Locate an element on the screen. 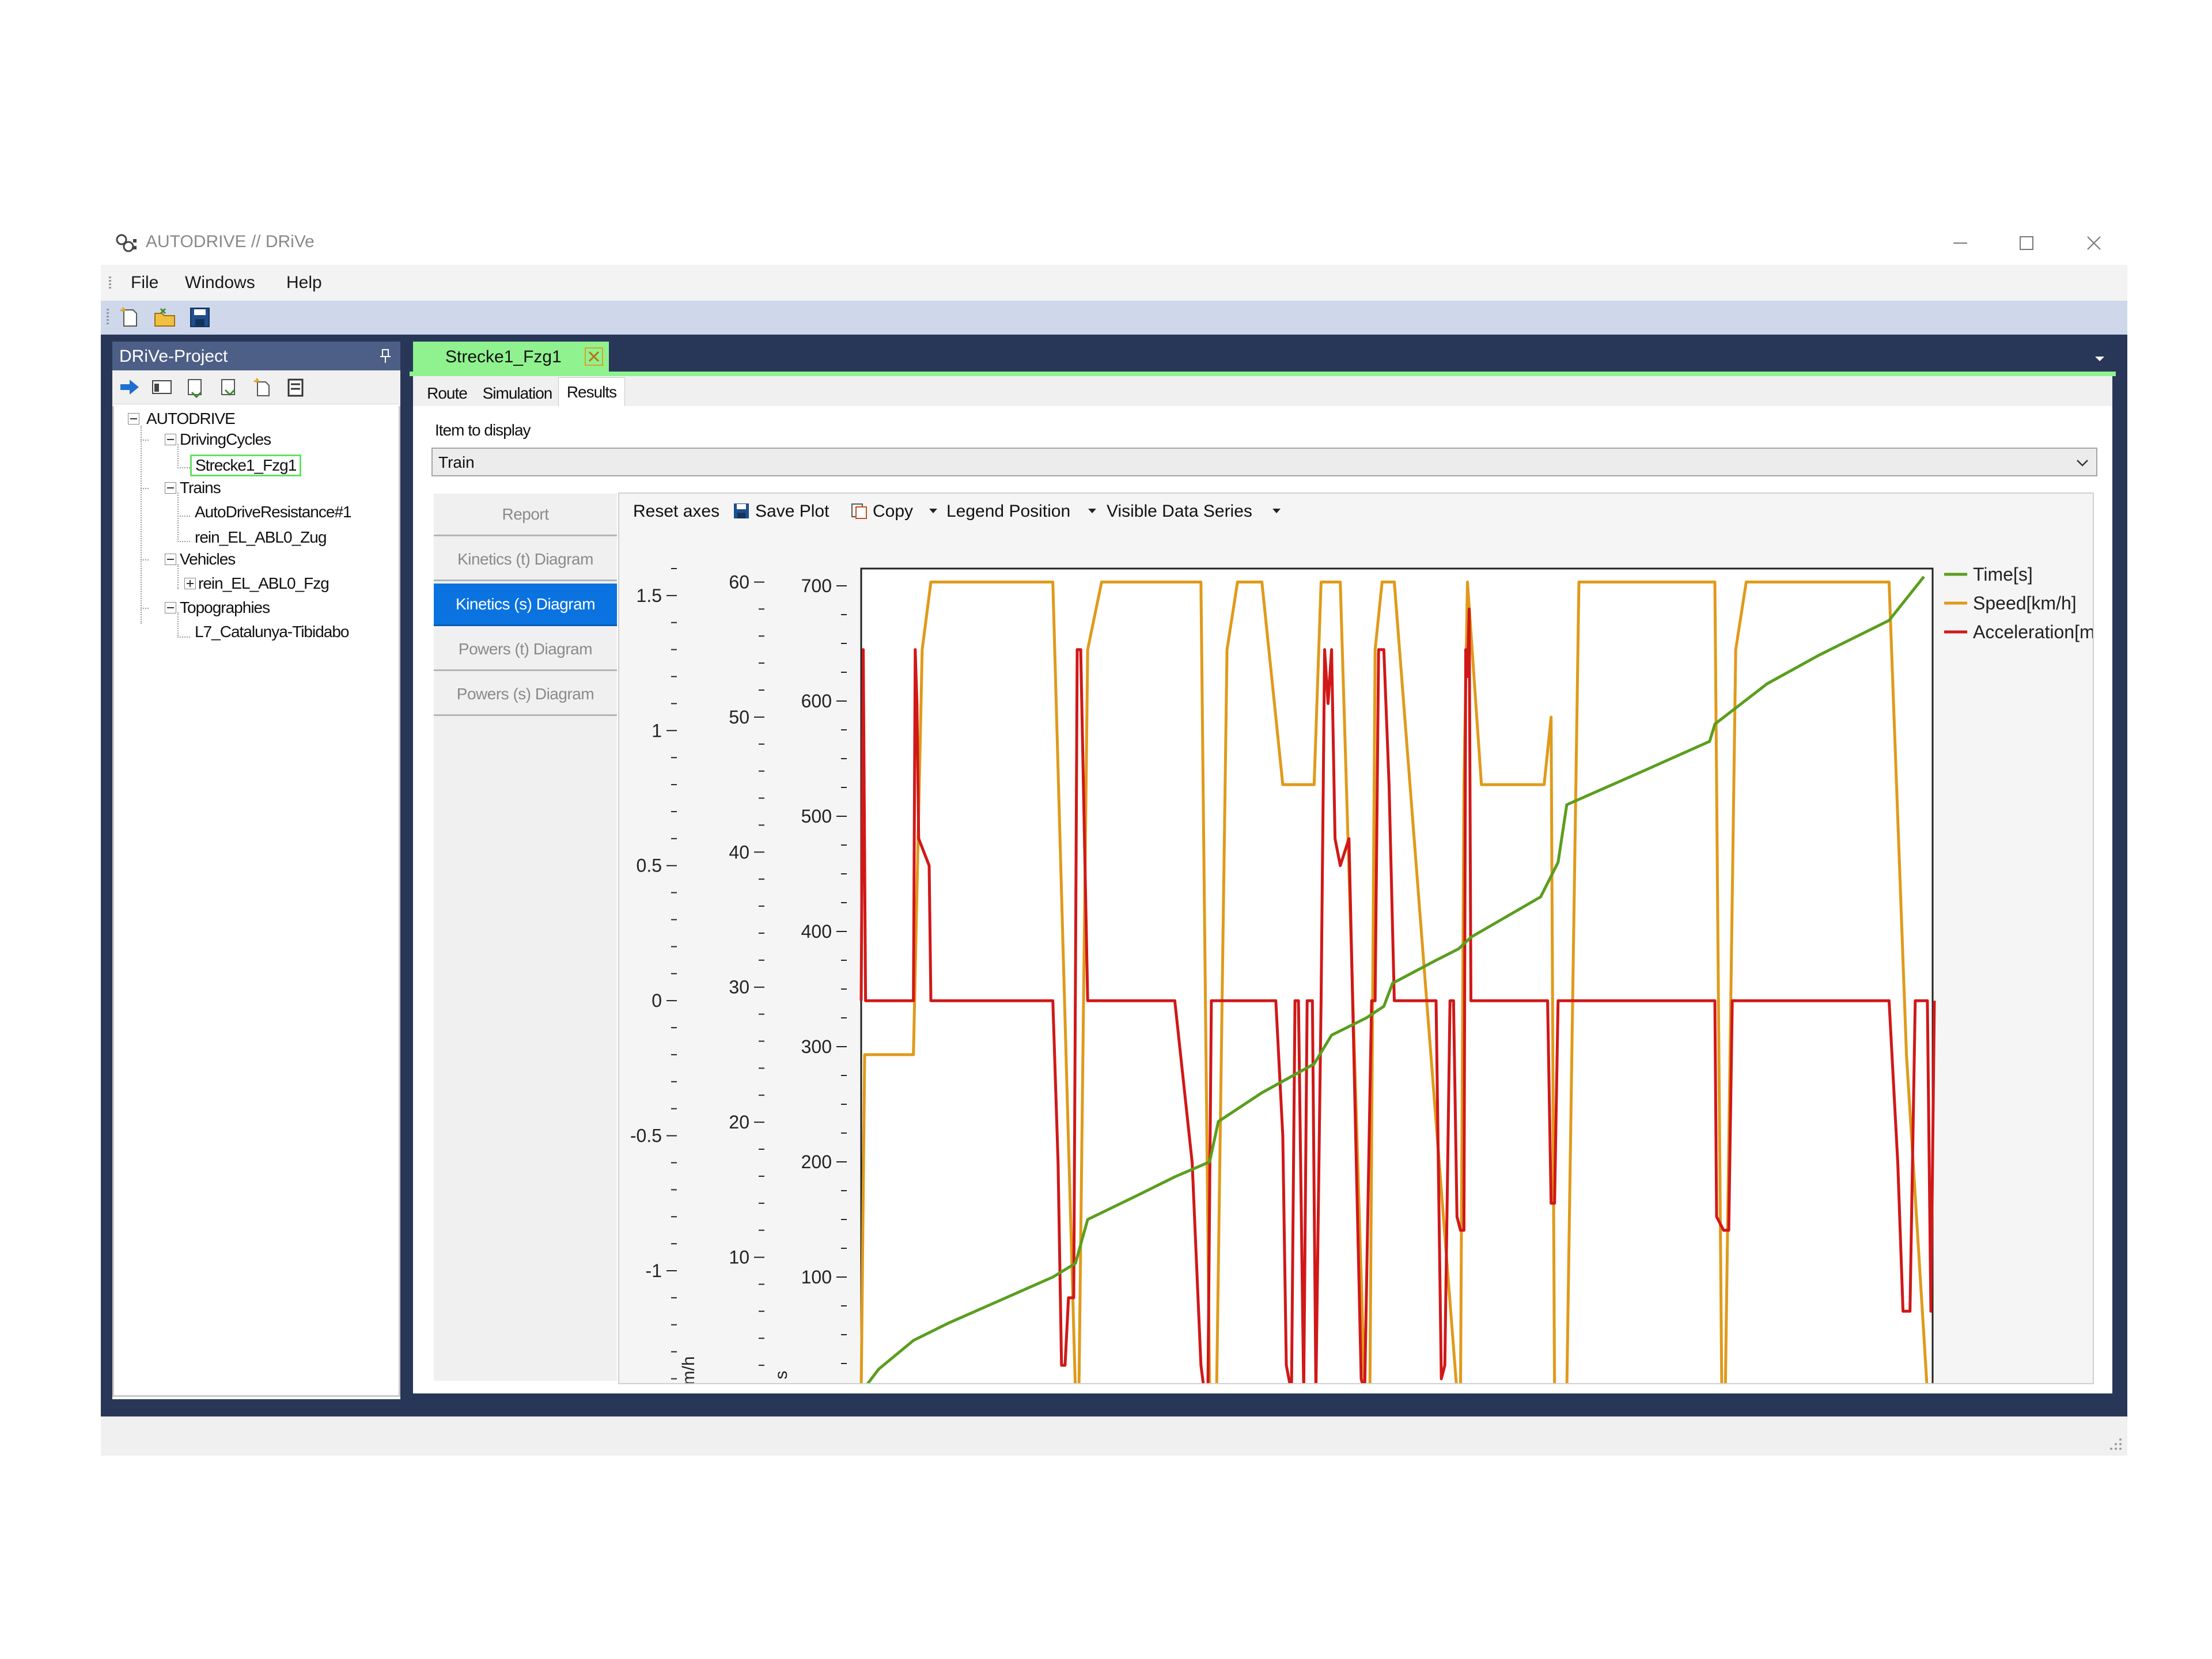  menu-windows: Windows is located at coordinates (220, 283).